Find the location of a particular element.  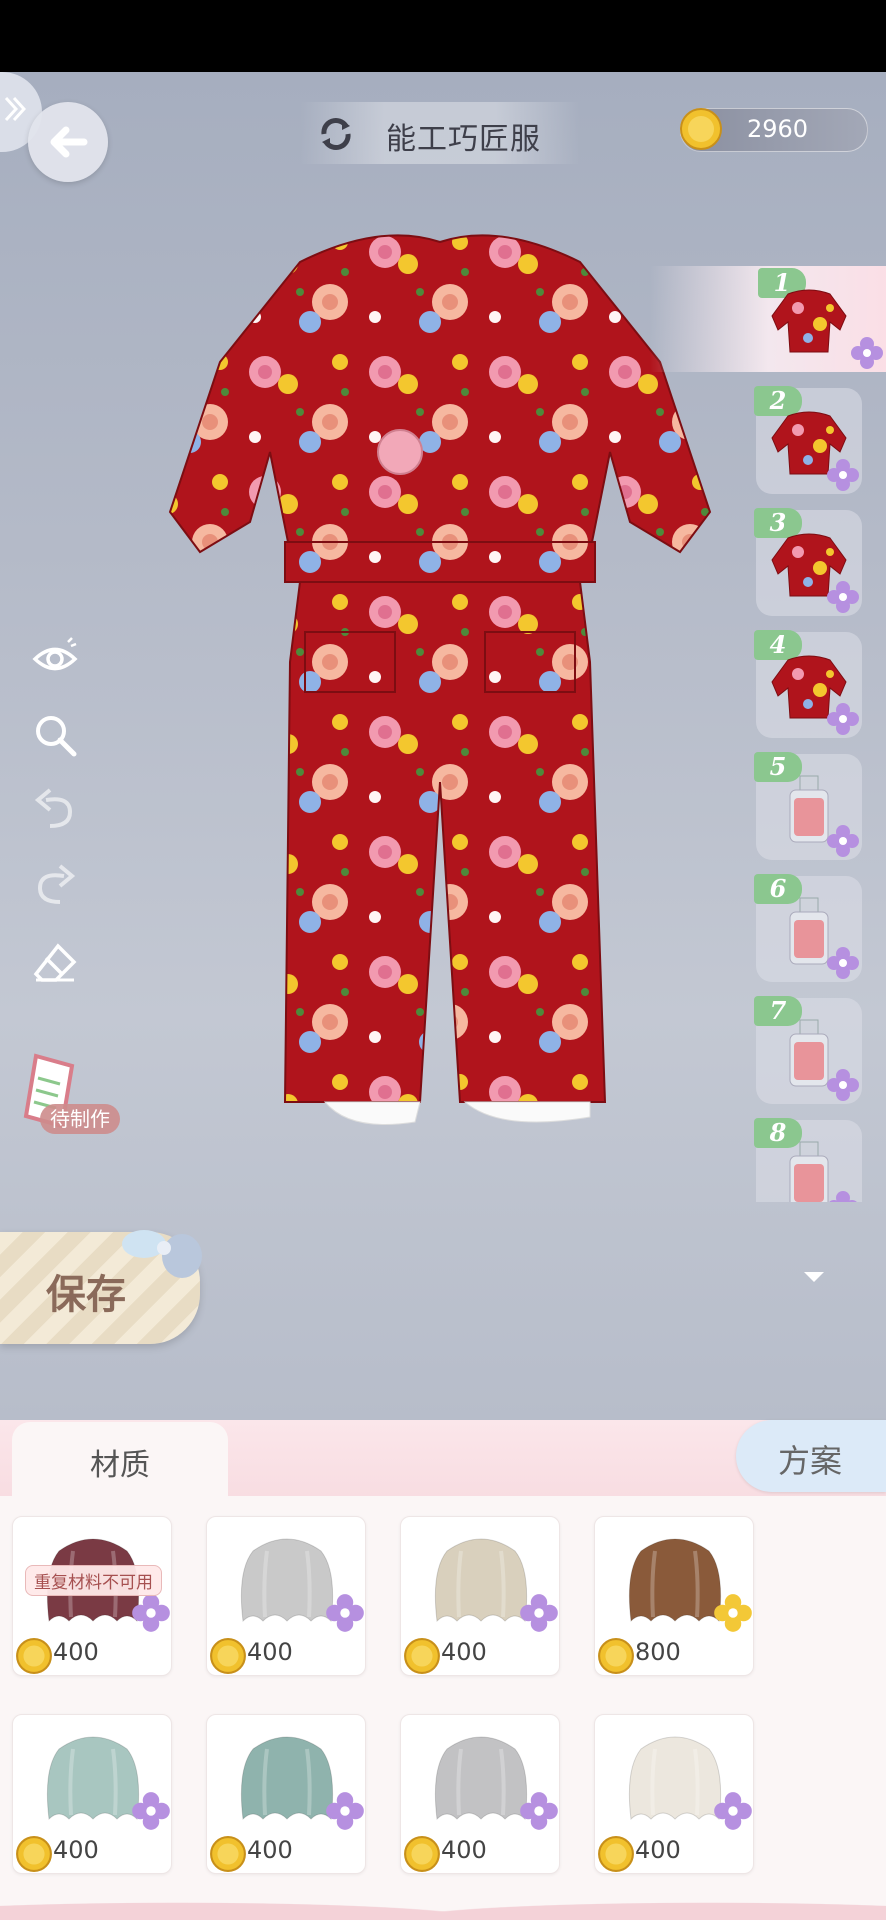

zoom-button is located at coordinates (55, 735).